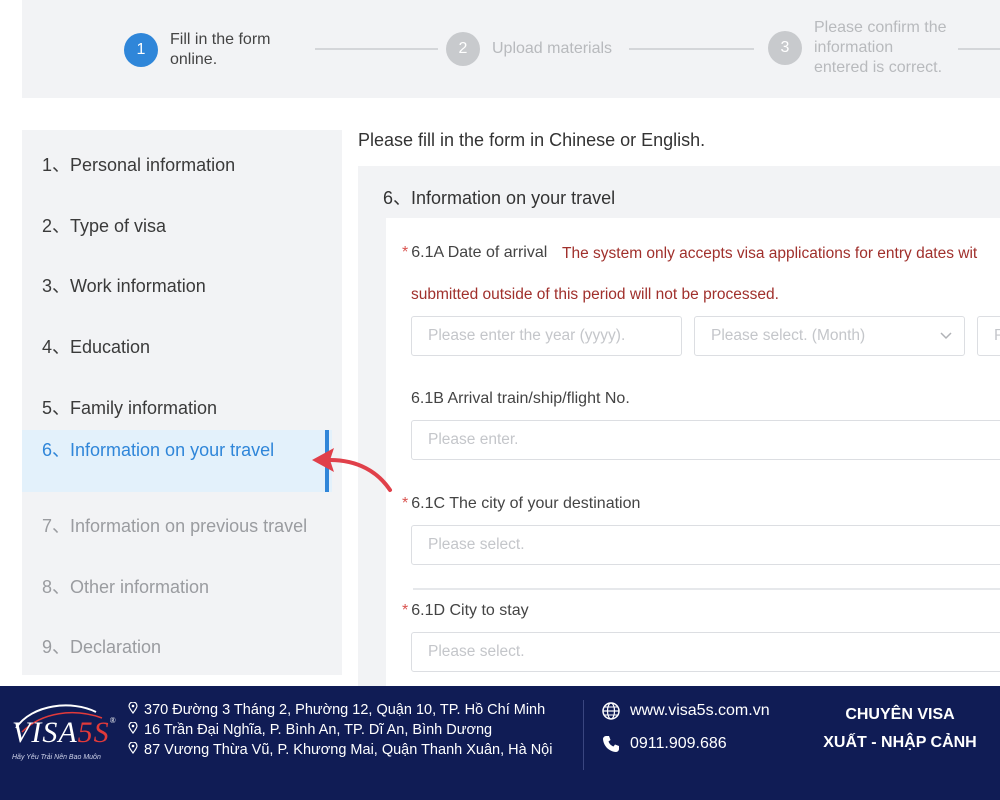 This screenshot has height=800, width=1000. I want to click on visa5s-logo: VISA5S® Hãy Yêu Trải Nên Bao Muôn, so click(64, 733).